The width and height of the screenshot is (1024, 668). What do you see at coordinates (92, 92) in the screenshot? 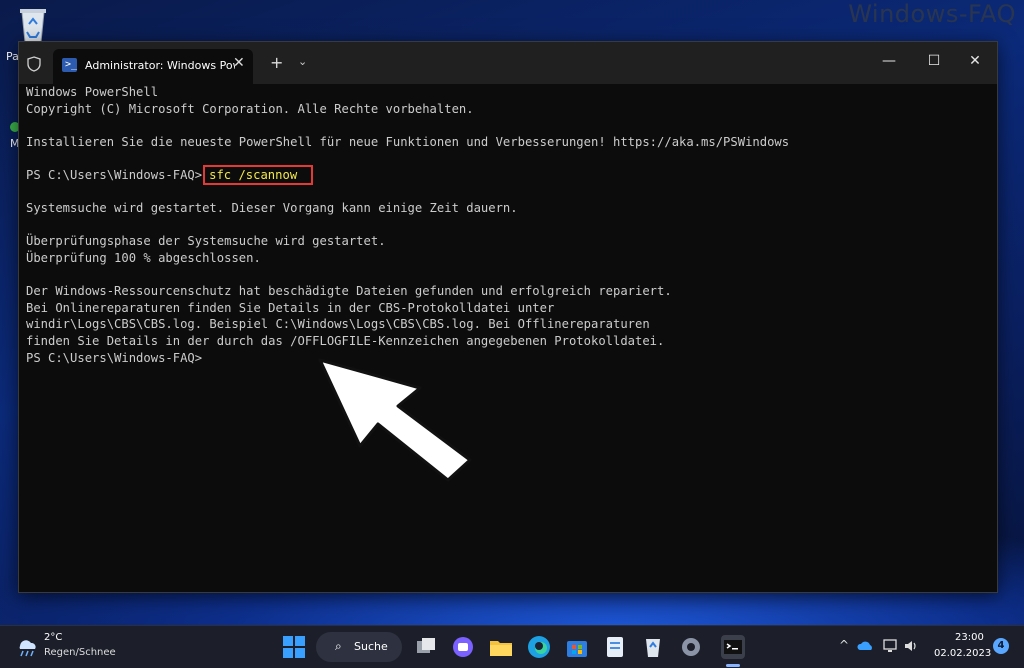
I see `terminal-line: Windows PowerShell` at bounding box center [92, 92].